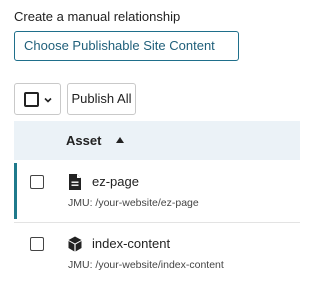 The height and width of the screenshot is (307, 320). Describe the element at coordinates (75, 244) in the screenshot. I see `block-icon` at that location.